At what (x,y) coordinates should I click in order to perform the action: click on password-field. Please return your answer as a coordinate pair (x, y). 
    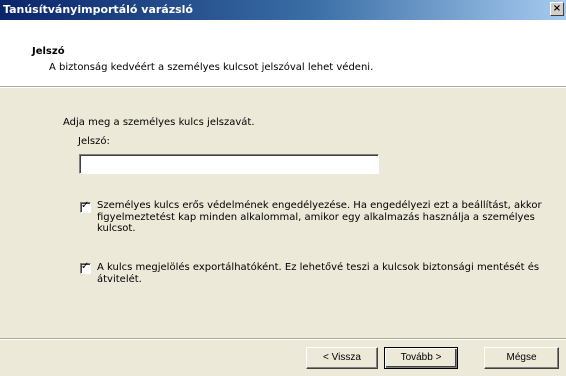
    Looking at the image, I should click on (229, 164).